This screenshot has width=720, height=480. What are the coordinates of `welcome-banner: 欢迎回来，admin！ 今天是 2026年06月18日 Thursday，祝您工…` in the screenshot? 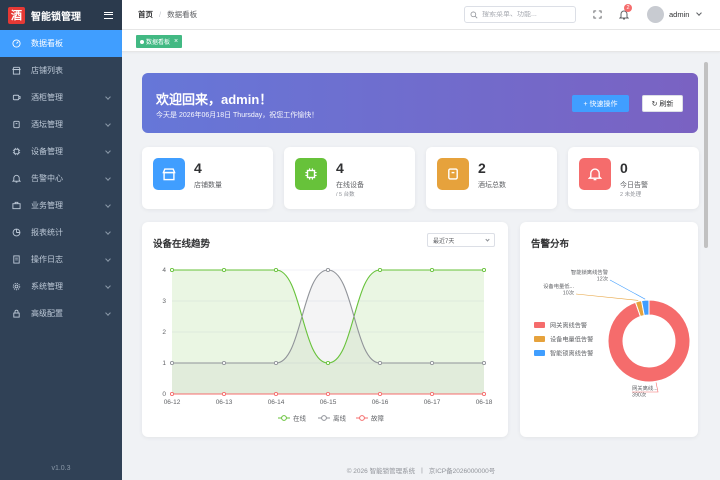 It's located at (420, 103).